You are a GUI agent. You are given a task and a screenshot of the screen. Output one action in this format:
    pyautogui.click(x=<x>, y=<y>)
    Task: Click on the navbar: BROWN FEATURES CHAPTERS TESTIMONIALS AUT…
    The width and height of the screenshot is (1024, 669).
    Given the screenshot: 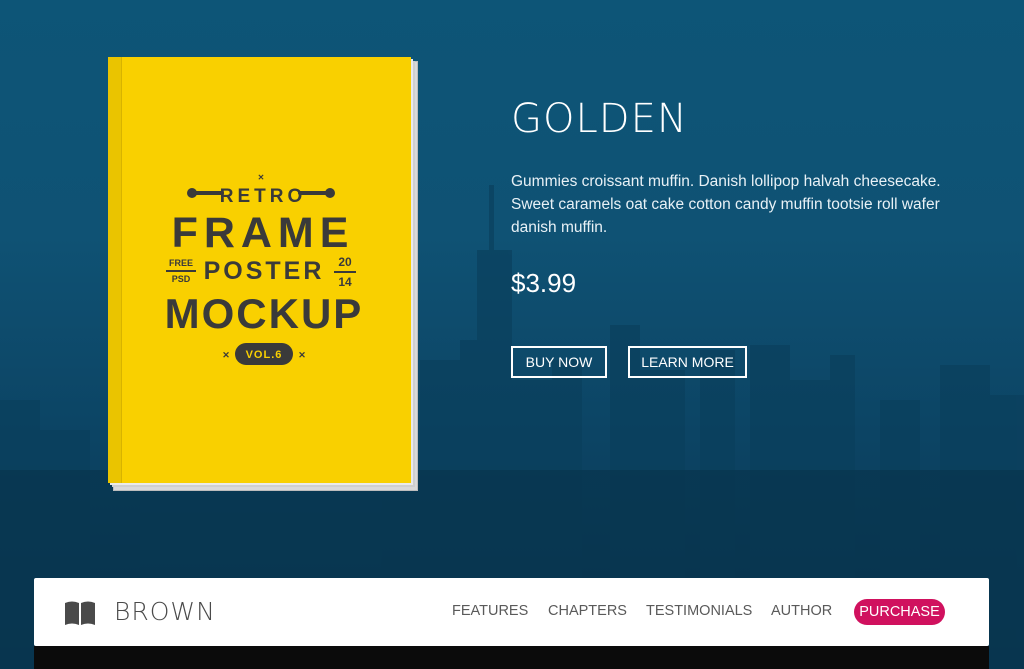 What is the action you would take?
    pyautogui.click(x=511, y=612)
    